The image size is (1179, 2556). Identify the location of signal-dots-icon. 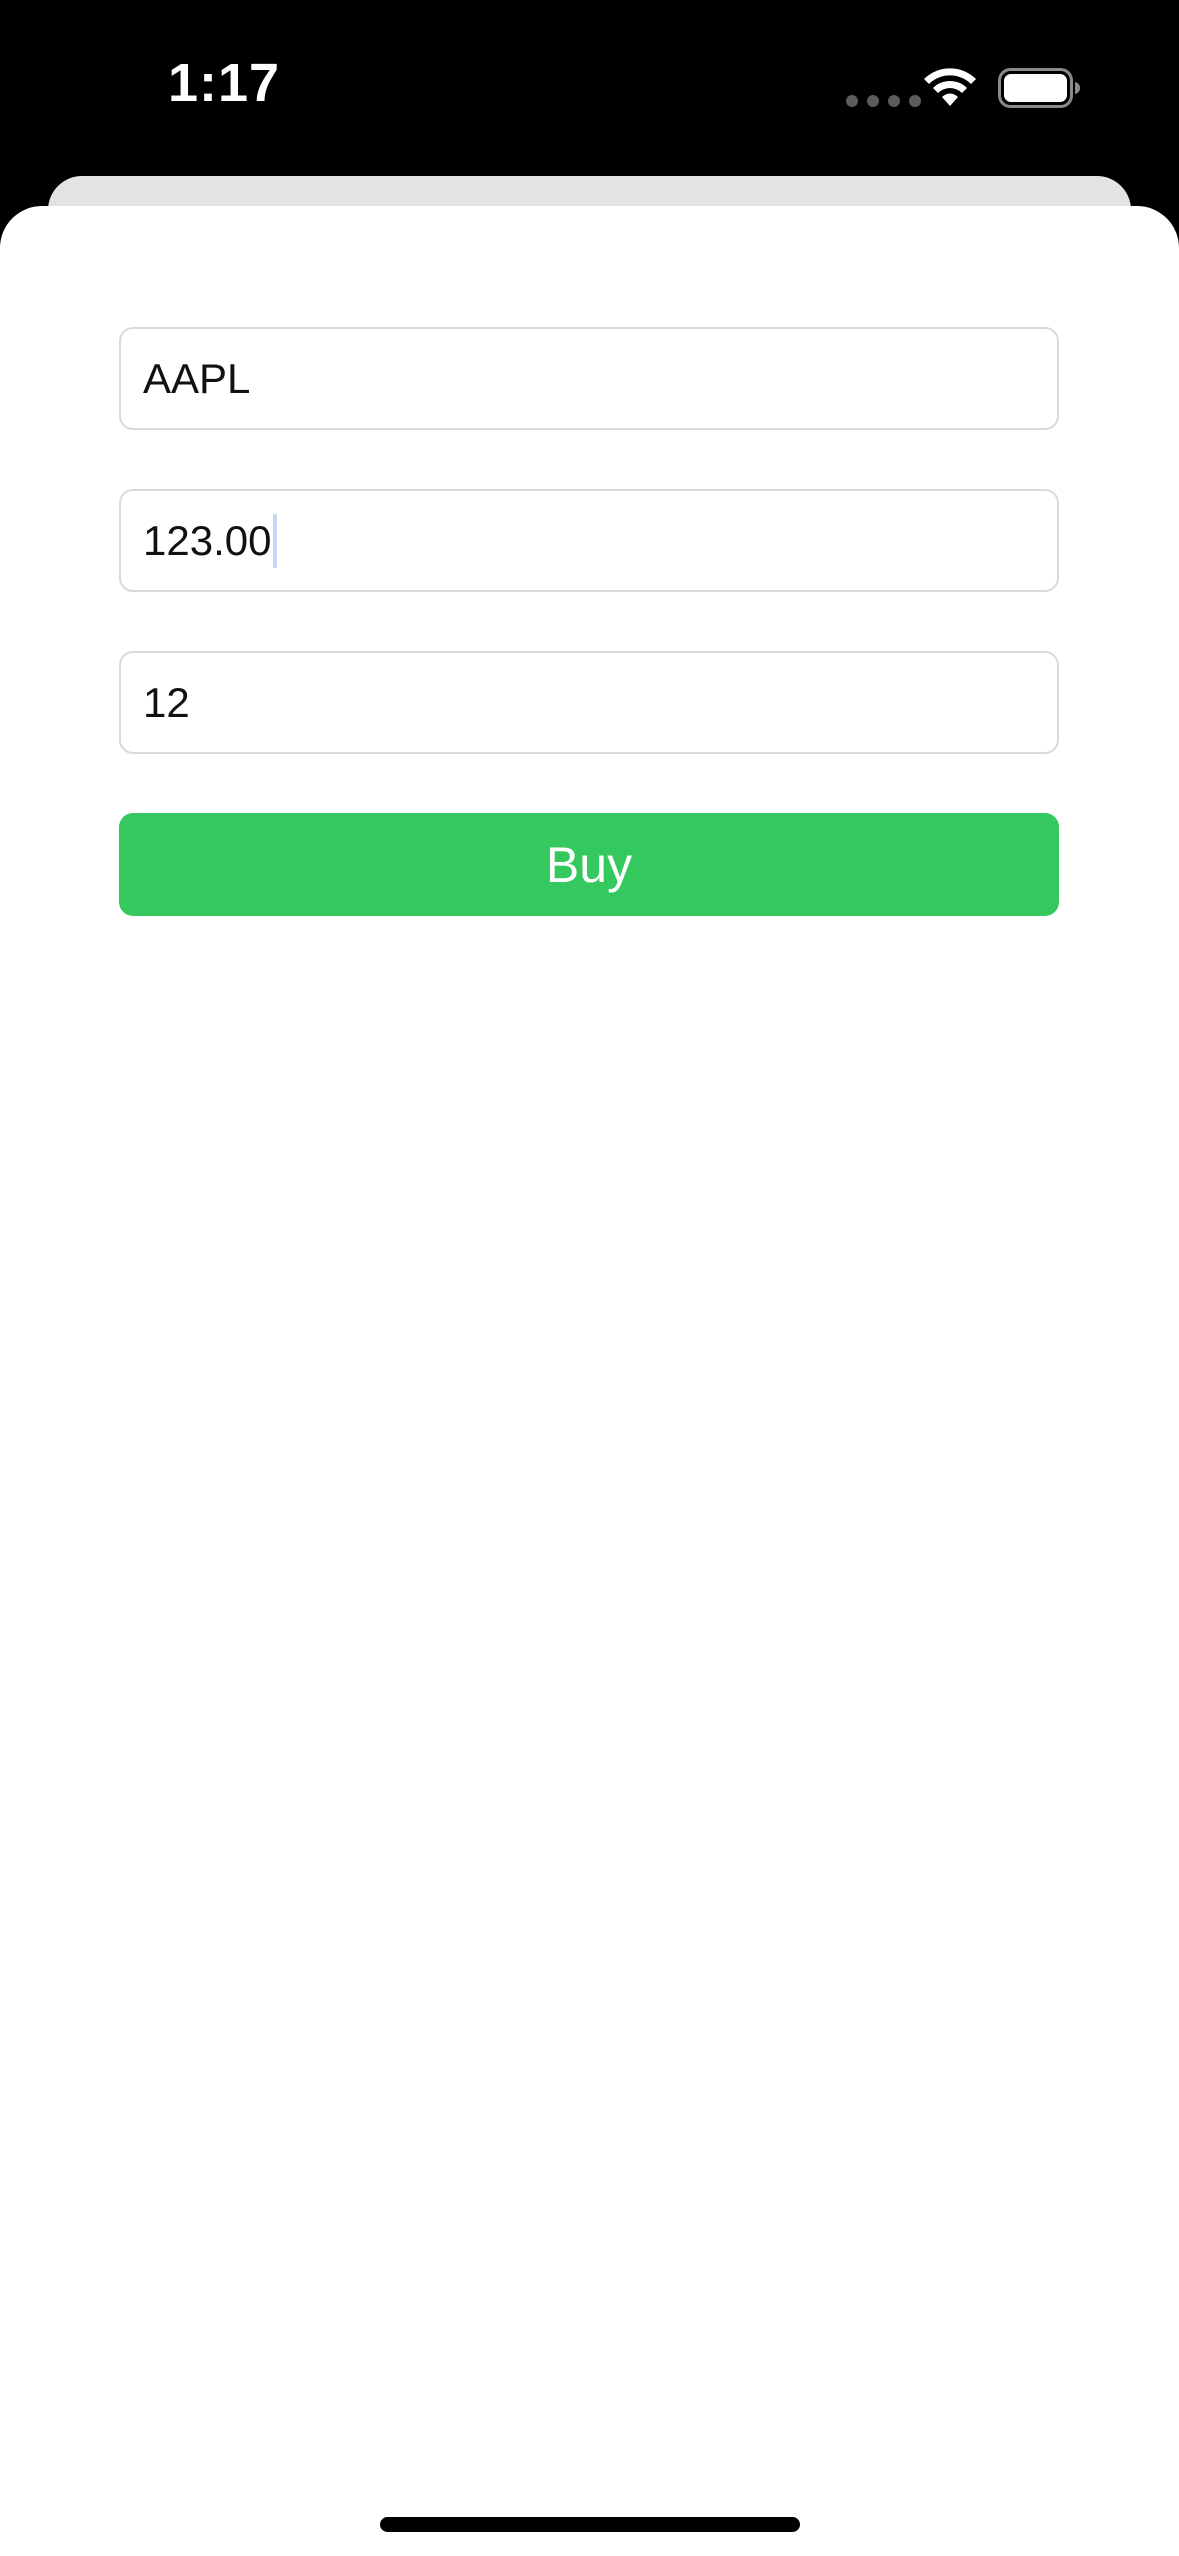
(883, 101).